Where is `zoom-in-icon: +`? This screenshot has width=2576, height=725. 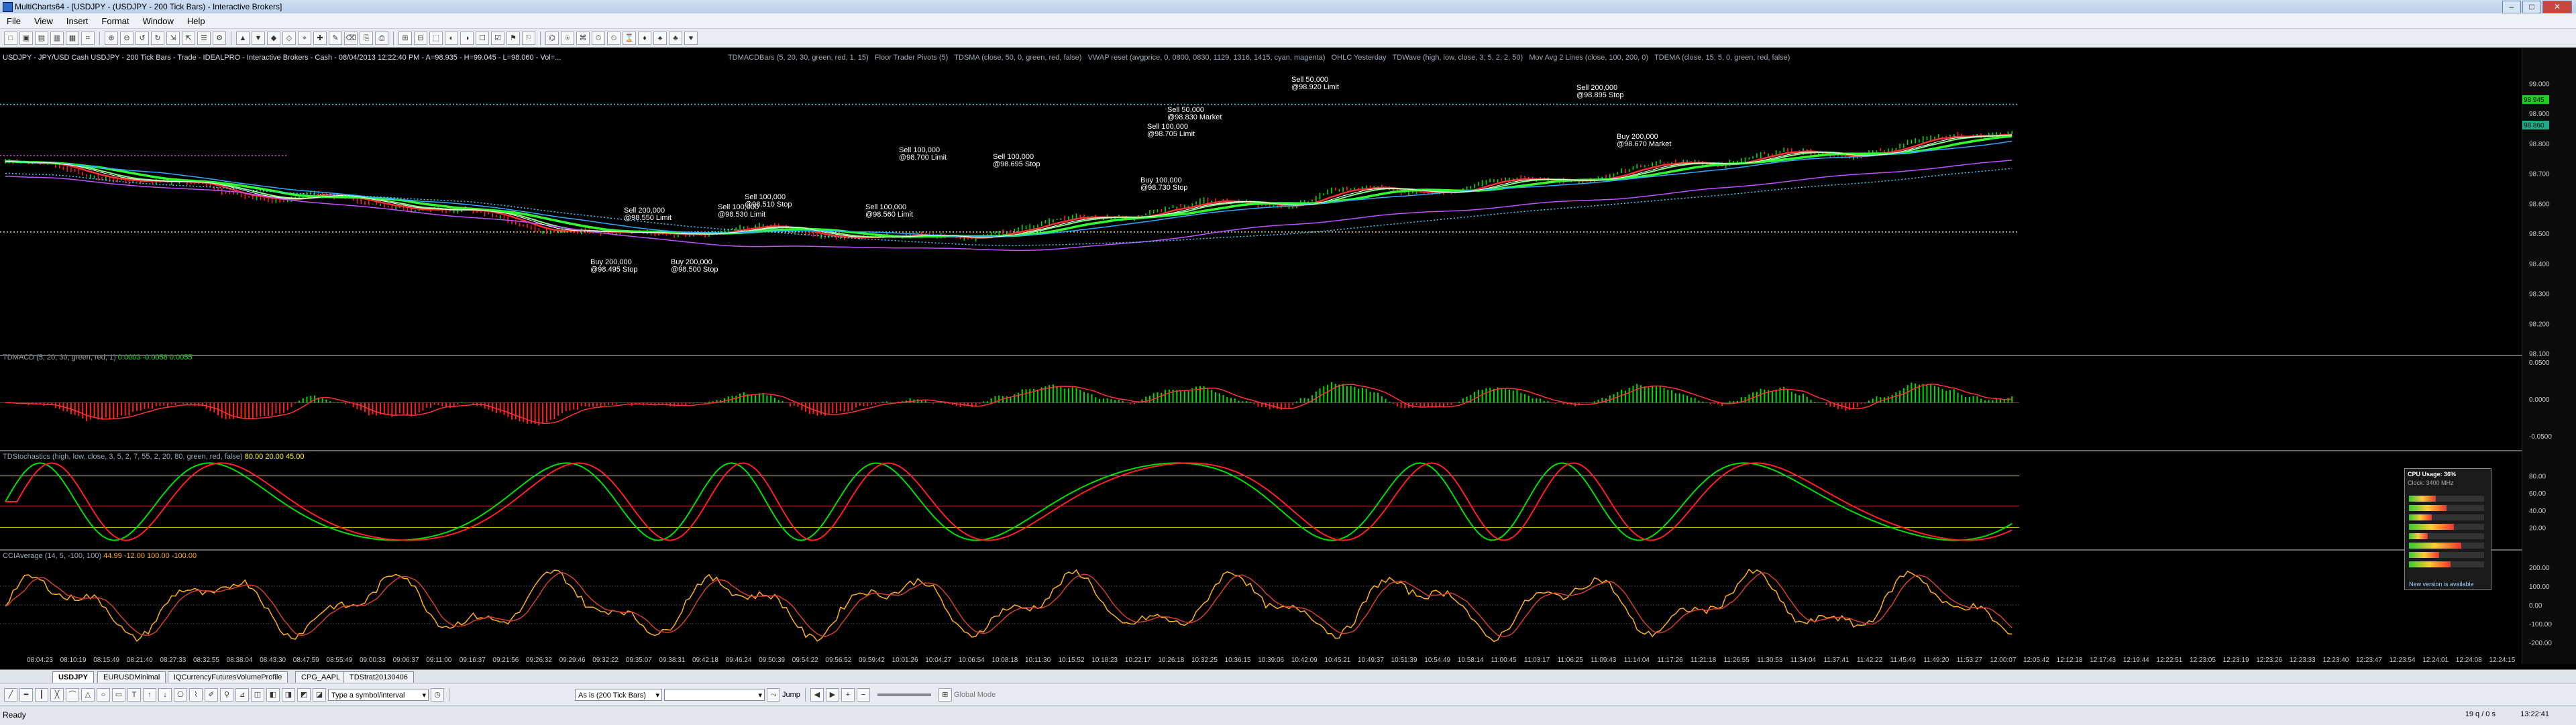
zoom-in-icon: + is located at coordinates (848, 694).